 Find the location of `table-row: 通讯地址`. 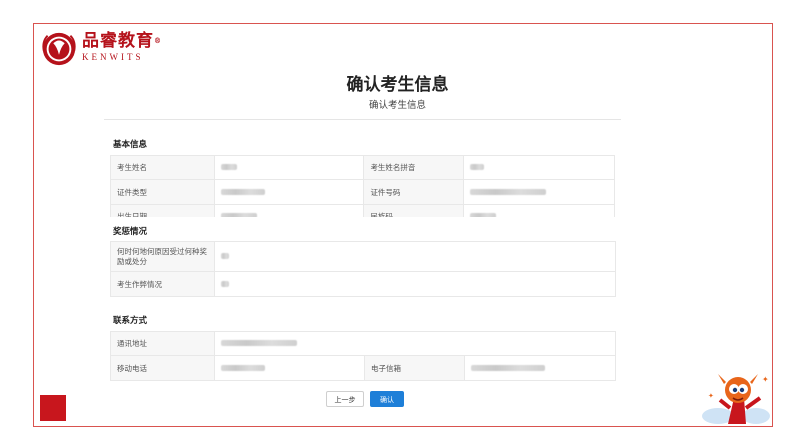

table-row: 通讯地址 is located at coordinates (363, 343).